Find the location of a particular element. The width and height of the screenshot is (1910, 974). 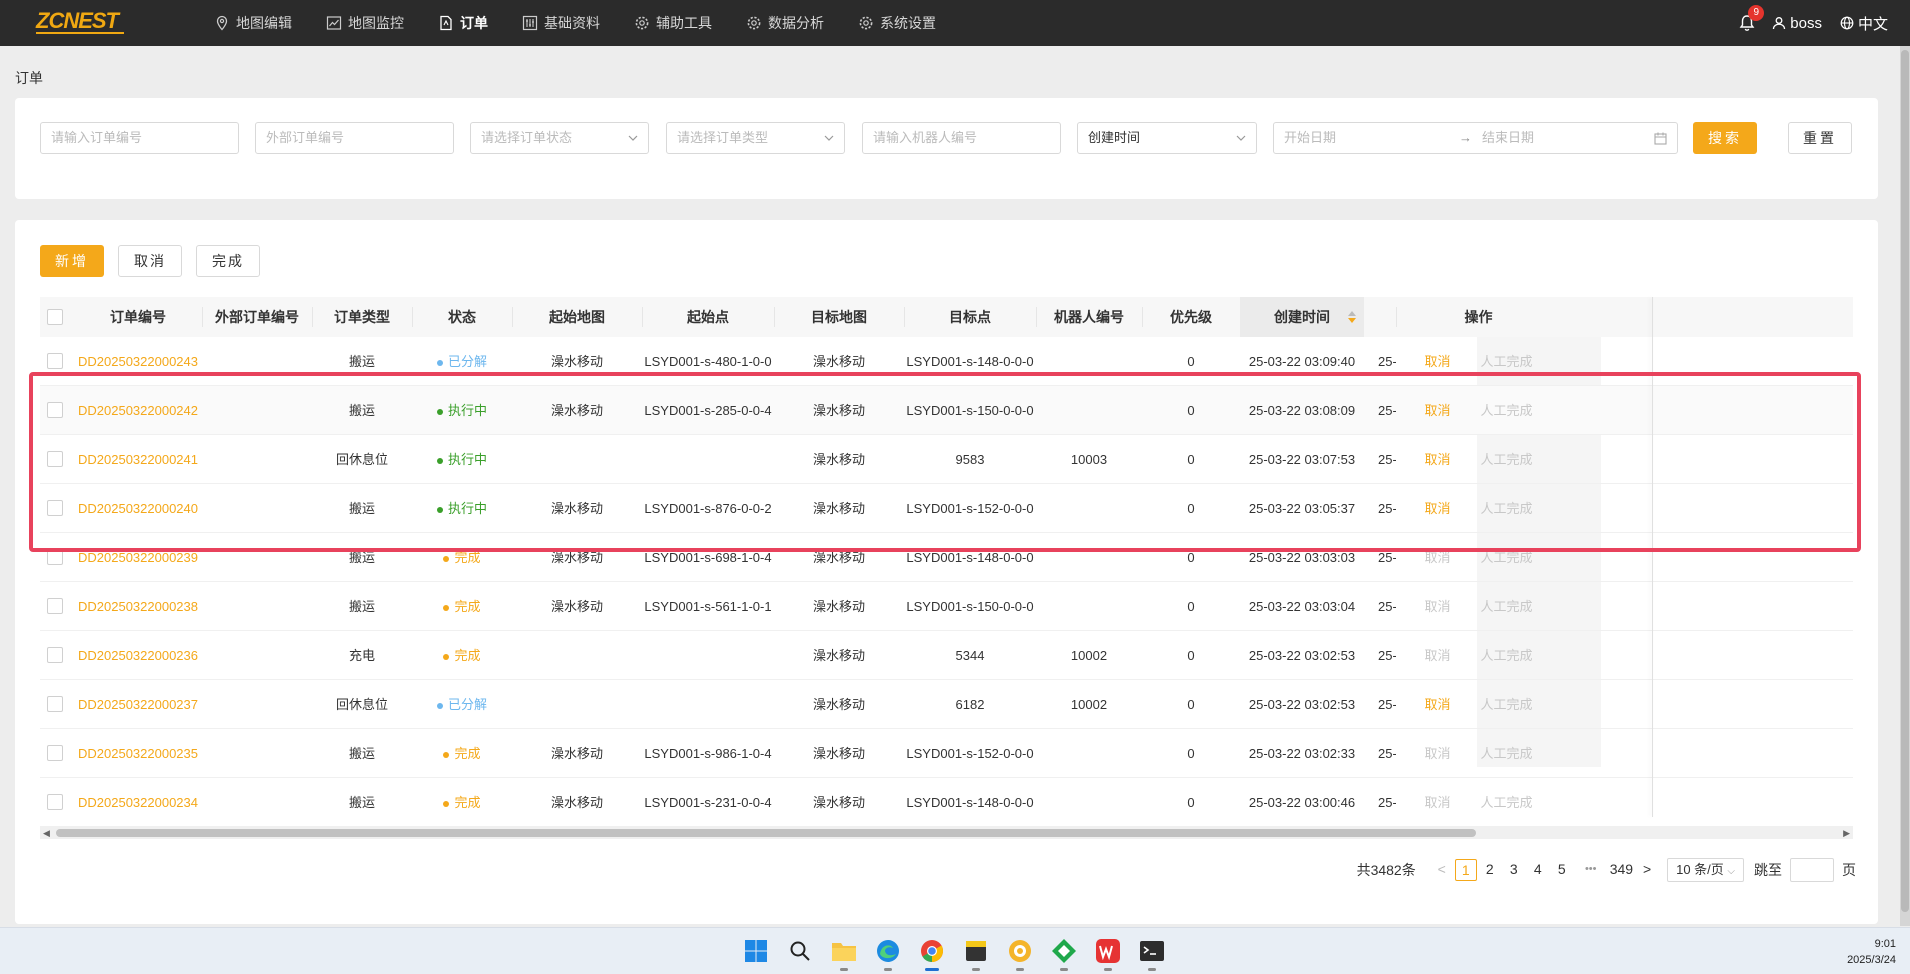

nav-item-map-edit: 地图编辑 is located at coordinates (253, 23).